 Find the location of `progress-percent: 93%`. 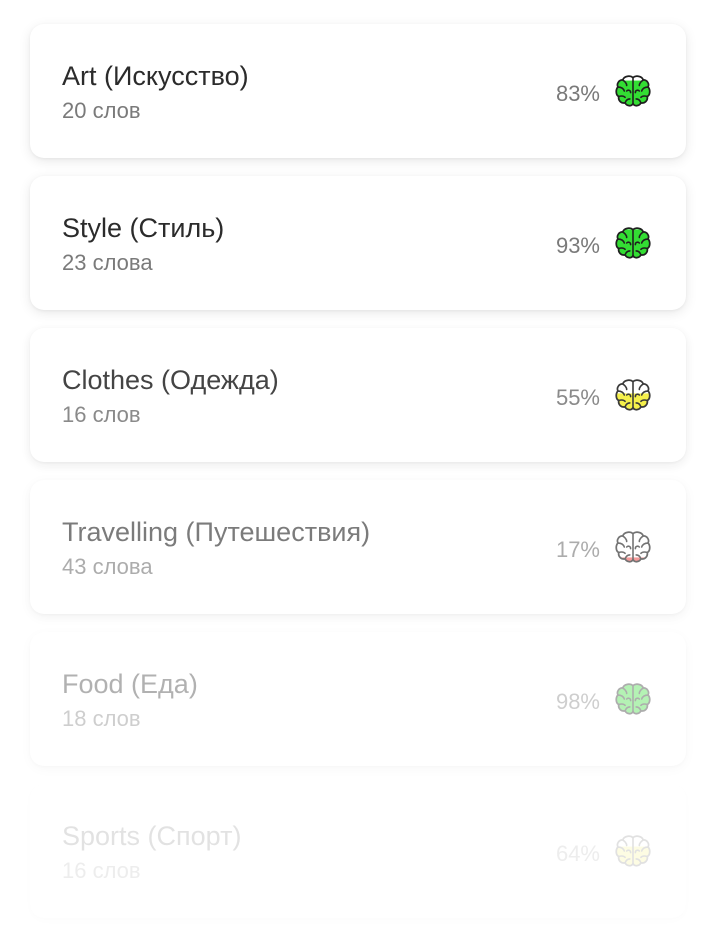

progress-percent: 93% is located at coordinates (577, 245).